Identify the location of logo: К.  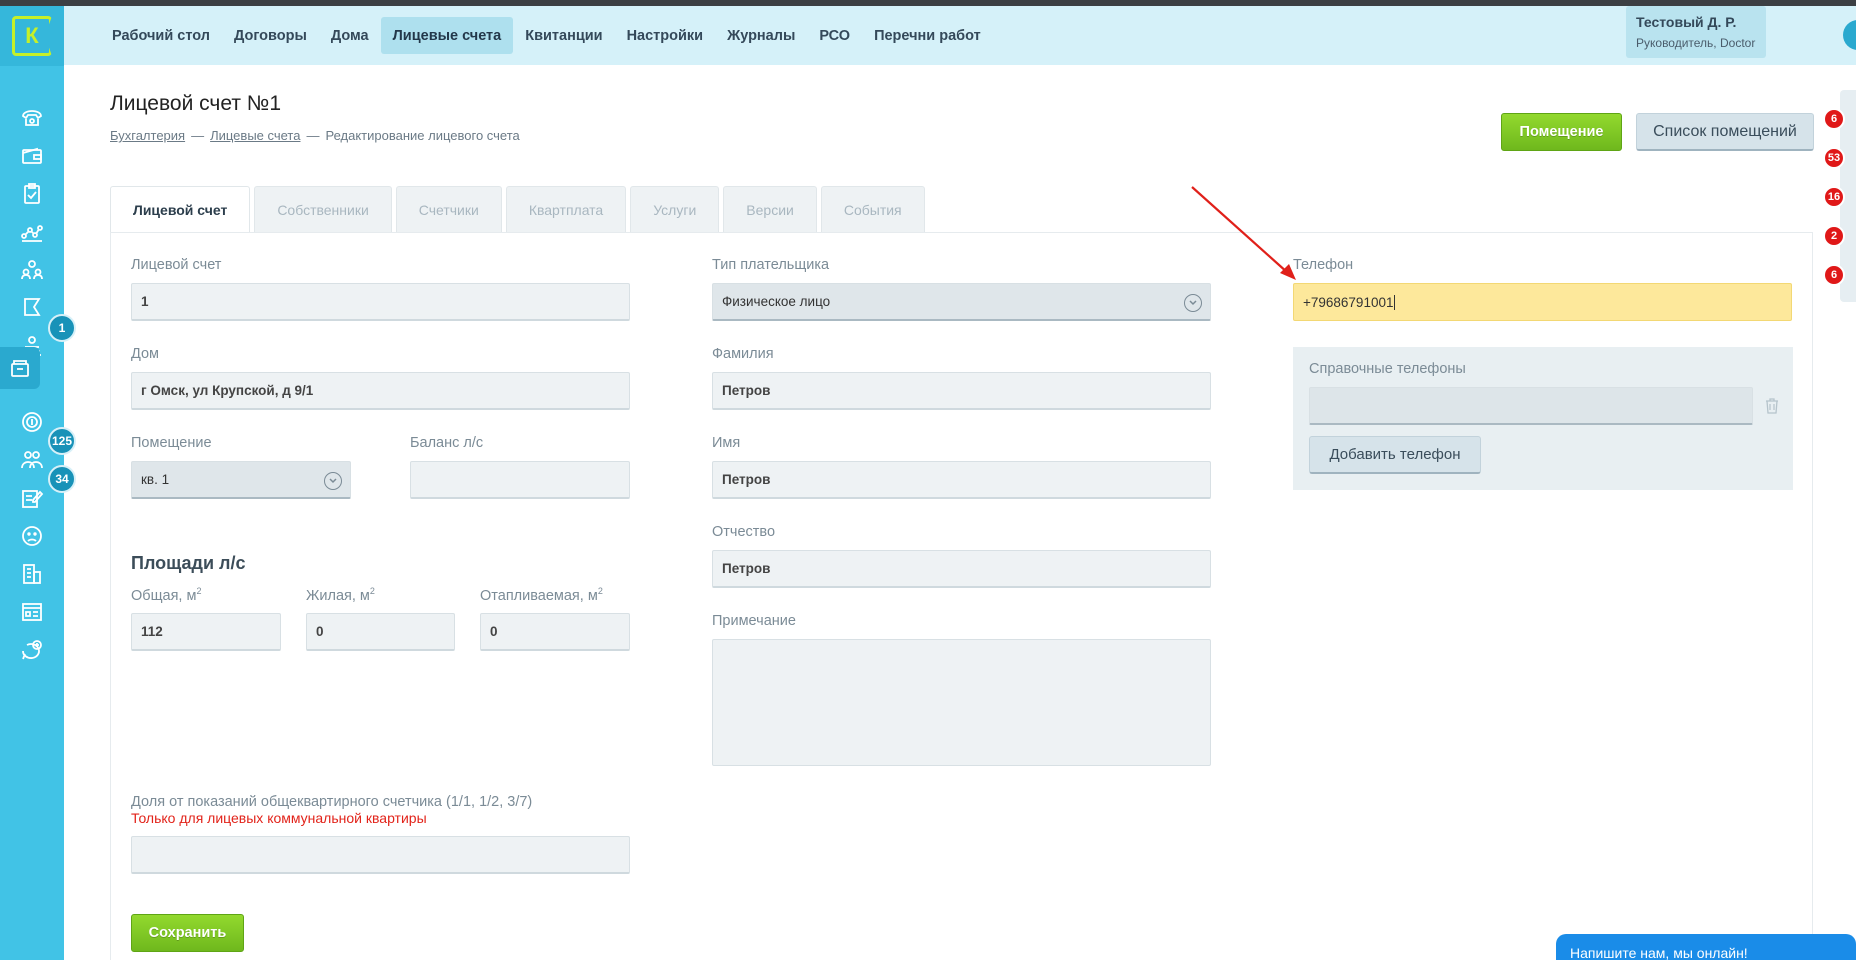
(32, 36).